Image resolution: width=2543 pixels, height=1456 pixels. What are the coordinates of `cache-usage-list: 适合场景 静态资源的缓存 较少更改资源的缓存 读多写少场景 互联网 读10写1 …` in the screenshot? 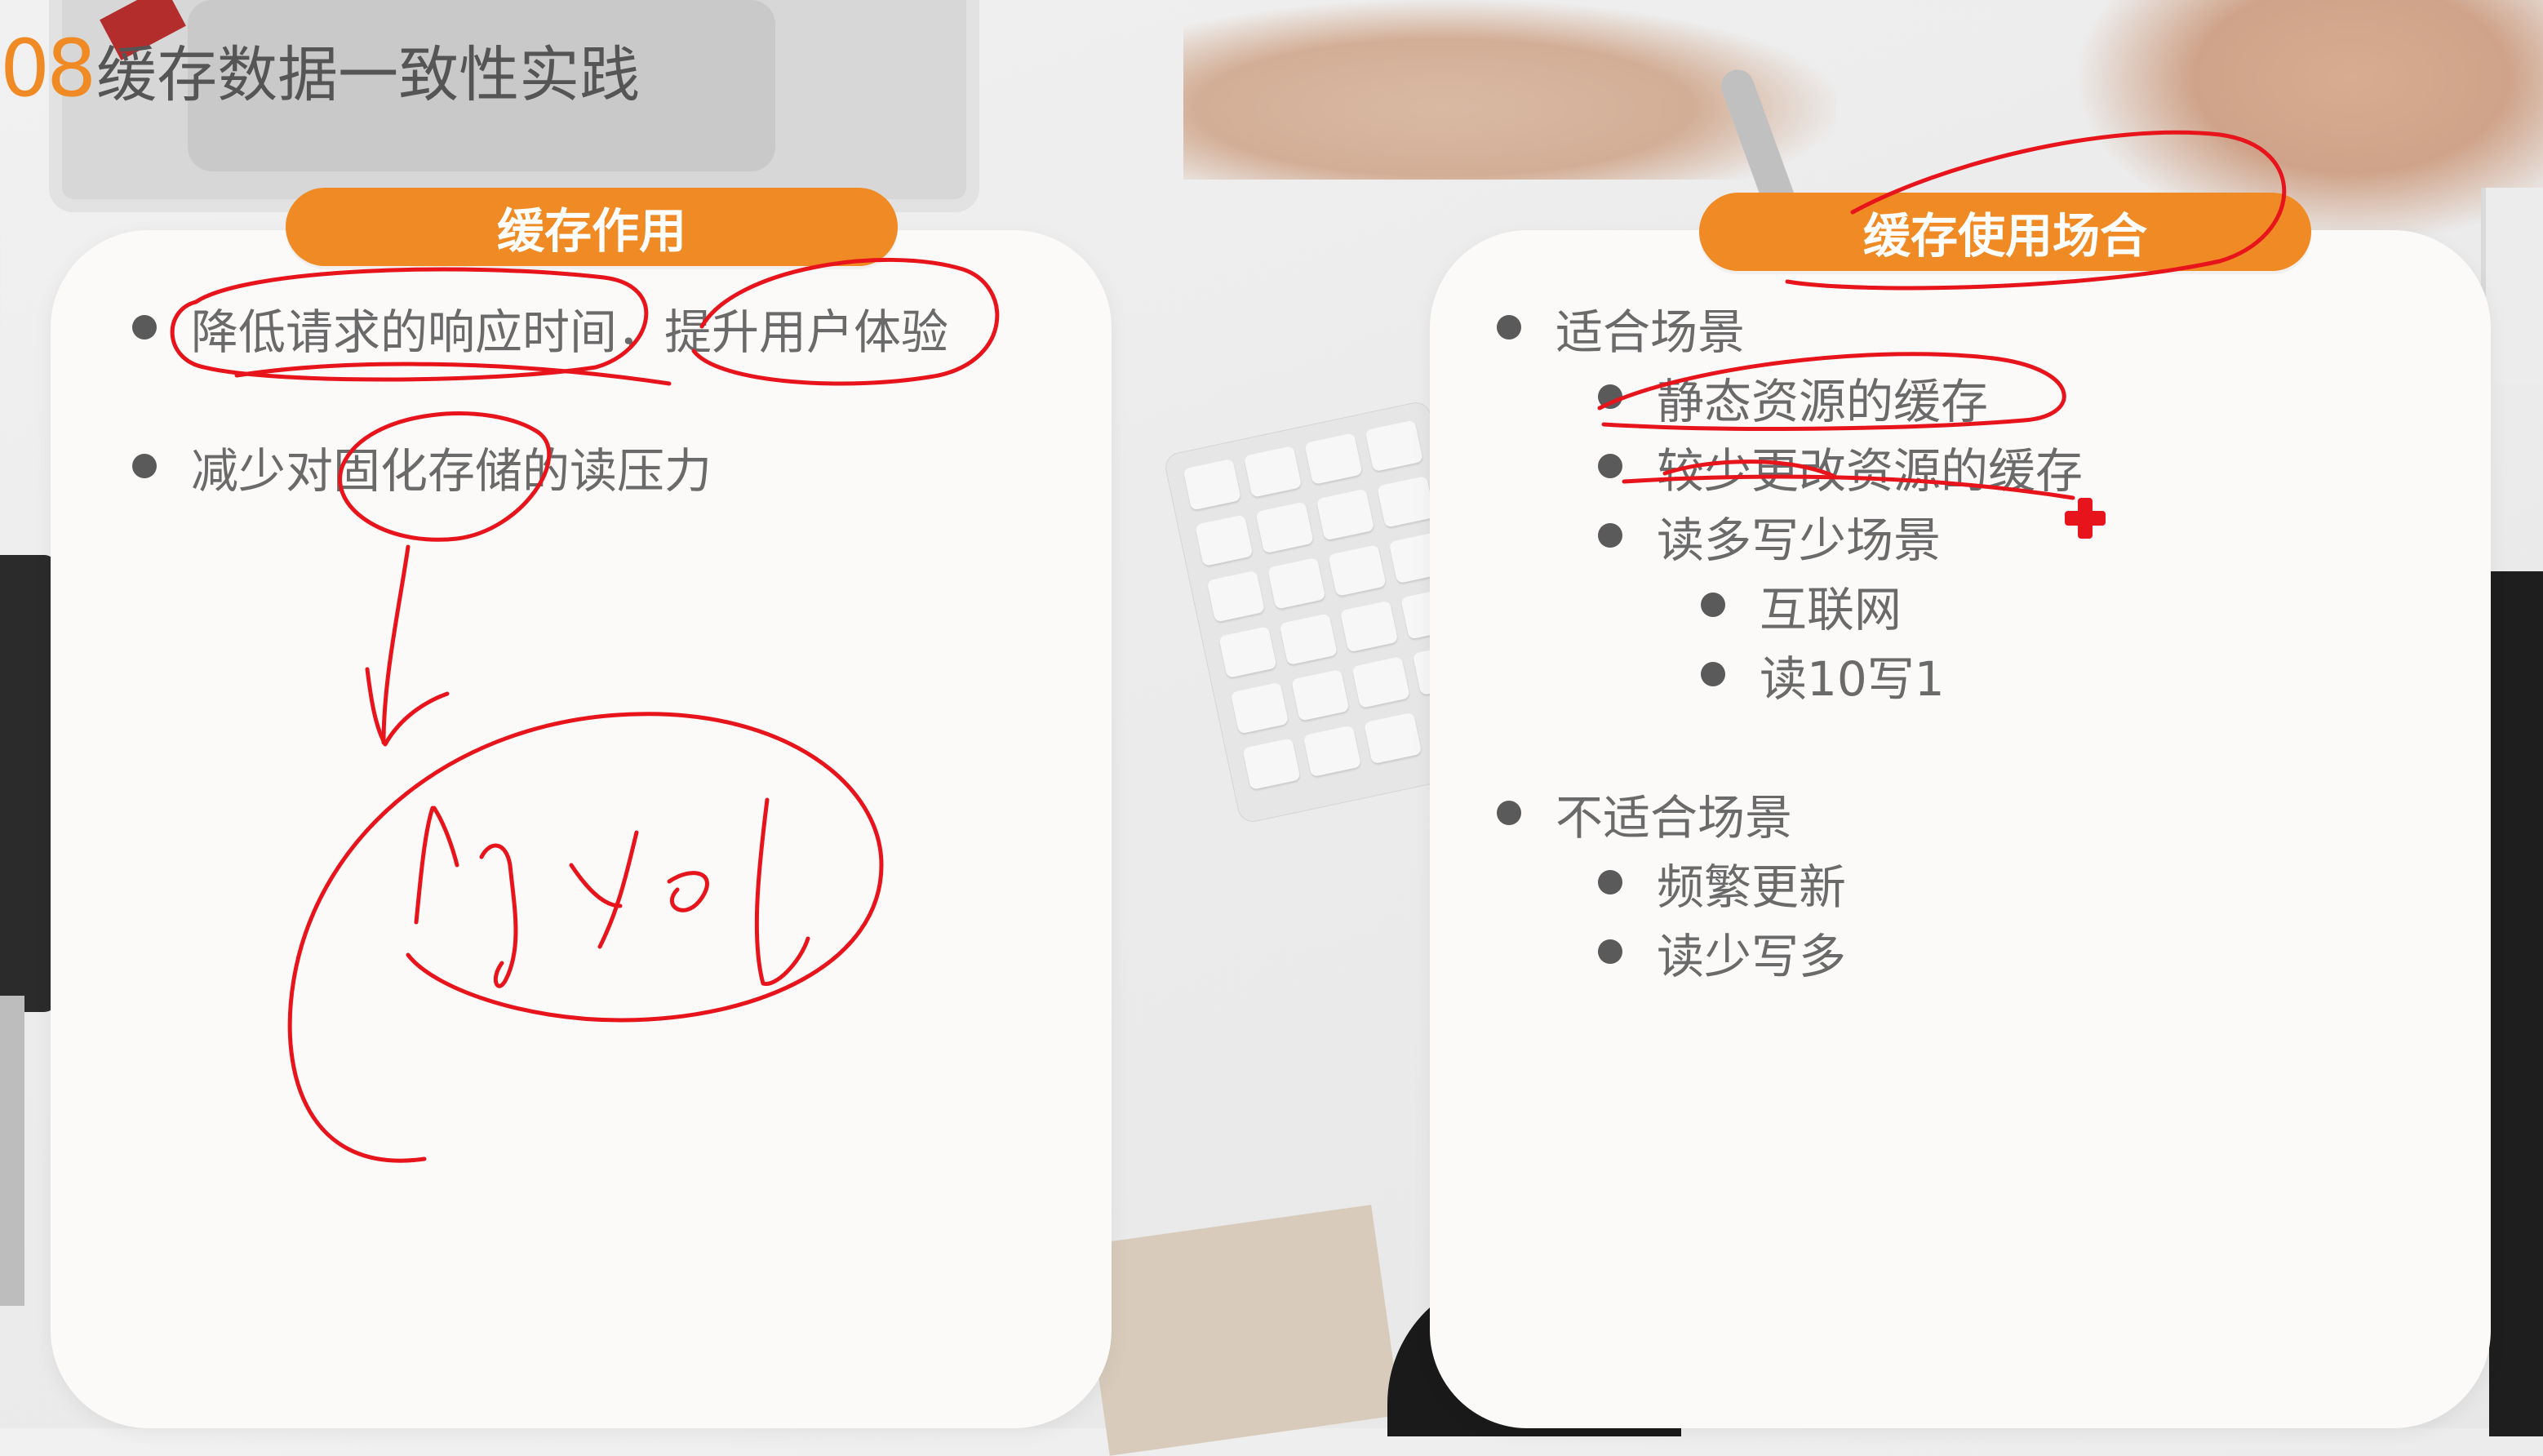 It's located at (1789, 641).